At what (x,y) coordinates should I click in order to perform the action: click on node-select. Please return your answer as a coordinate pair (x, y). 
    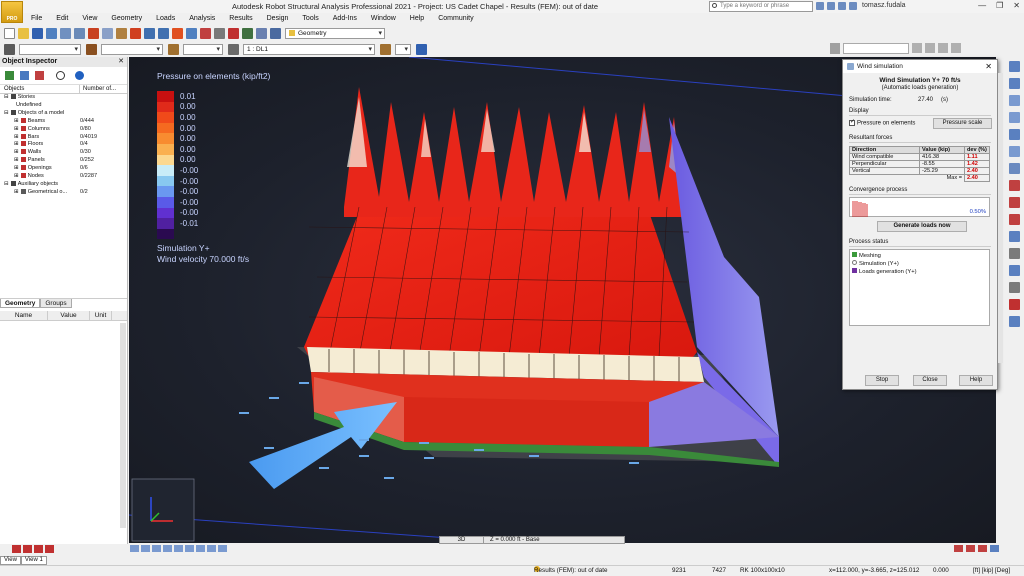
    Looking at the image, I should click on (50, 49).